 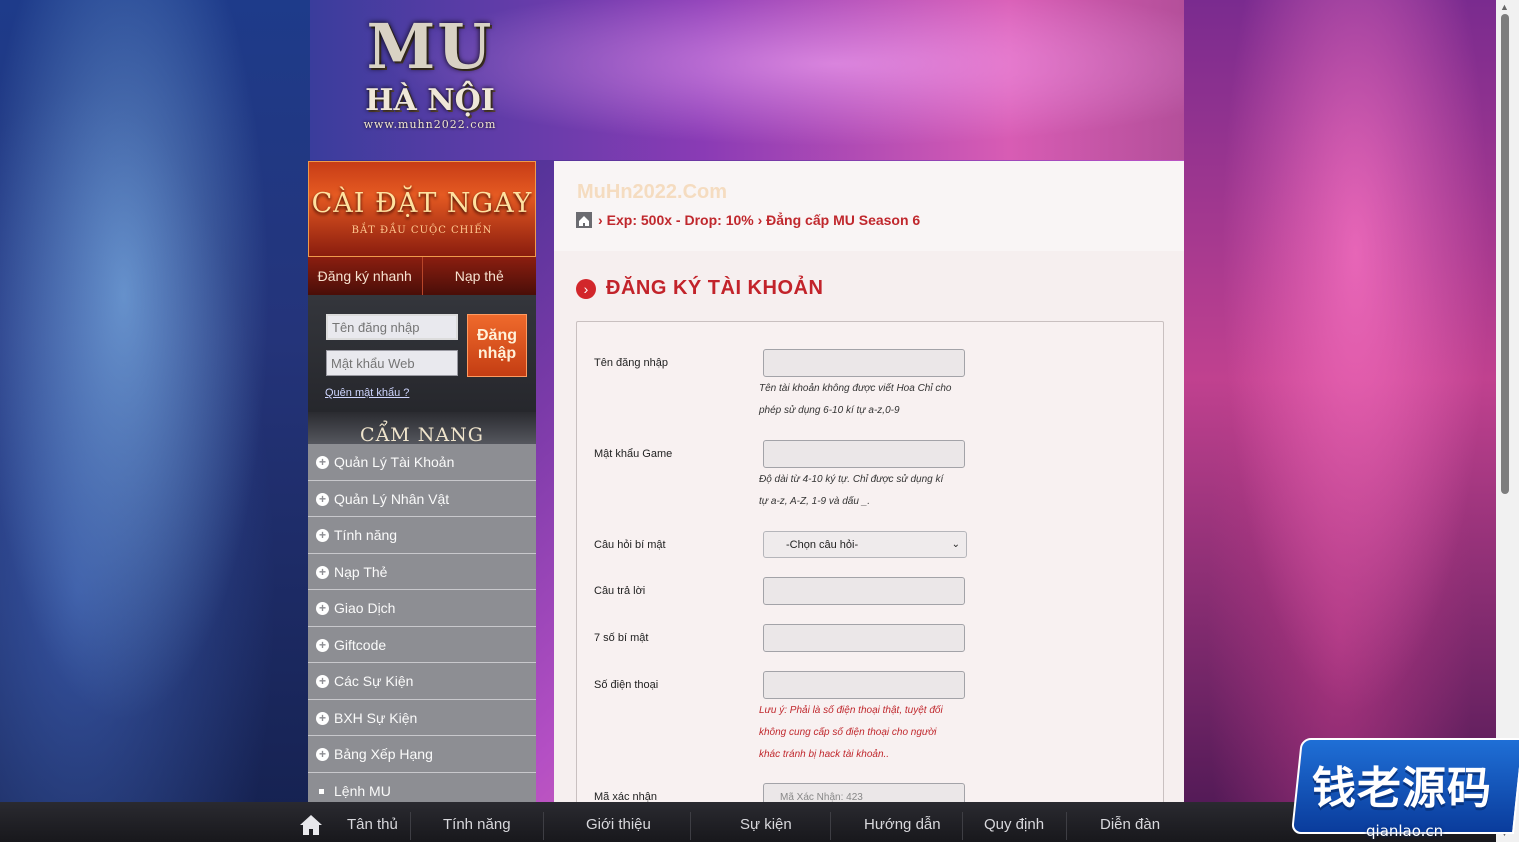 What do you see at coordinates (365, 276) in the screenshot?
I see `quick-register-button: Đăng ký nhanh` at bounding box center [365, 276].